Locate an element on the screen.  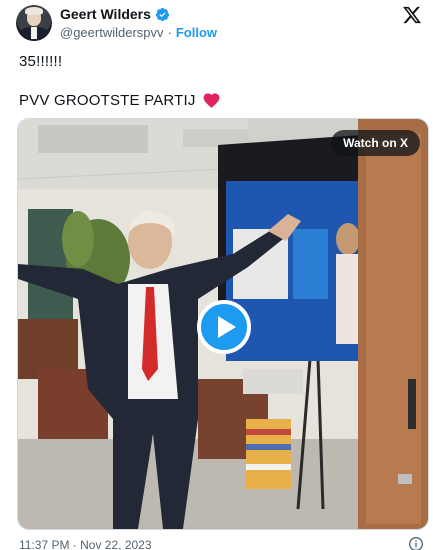
tweet-text-party: PVV GROOTSTE PARTIJ is located at coordinates (107, 100).